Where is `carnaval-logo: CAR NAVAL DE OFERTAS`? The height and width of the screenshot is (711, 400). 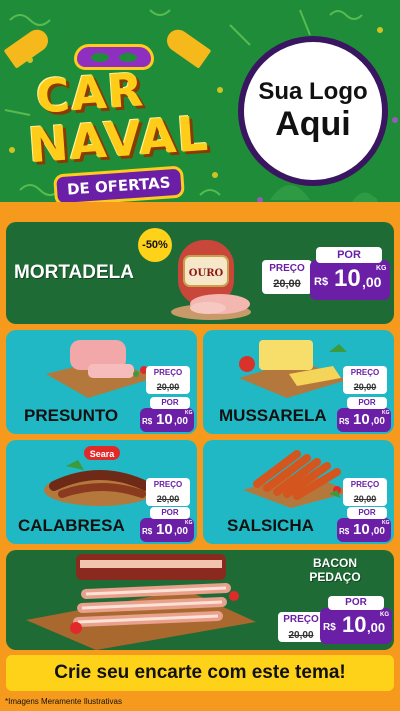 carnaval-logo: CAR NAVAL DE OFERTAS is located at coordinates (114, 113).